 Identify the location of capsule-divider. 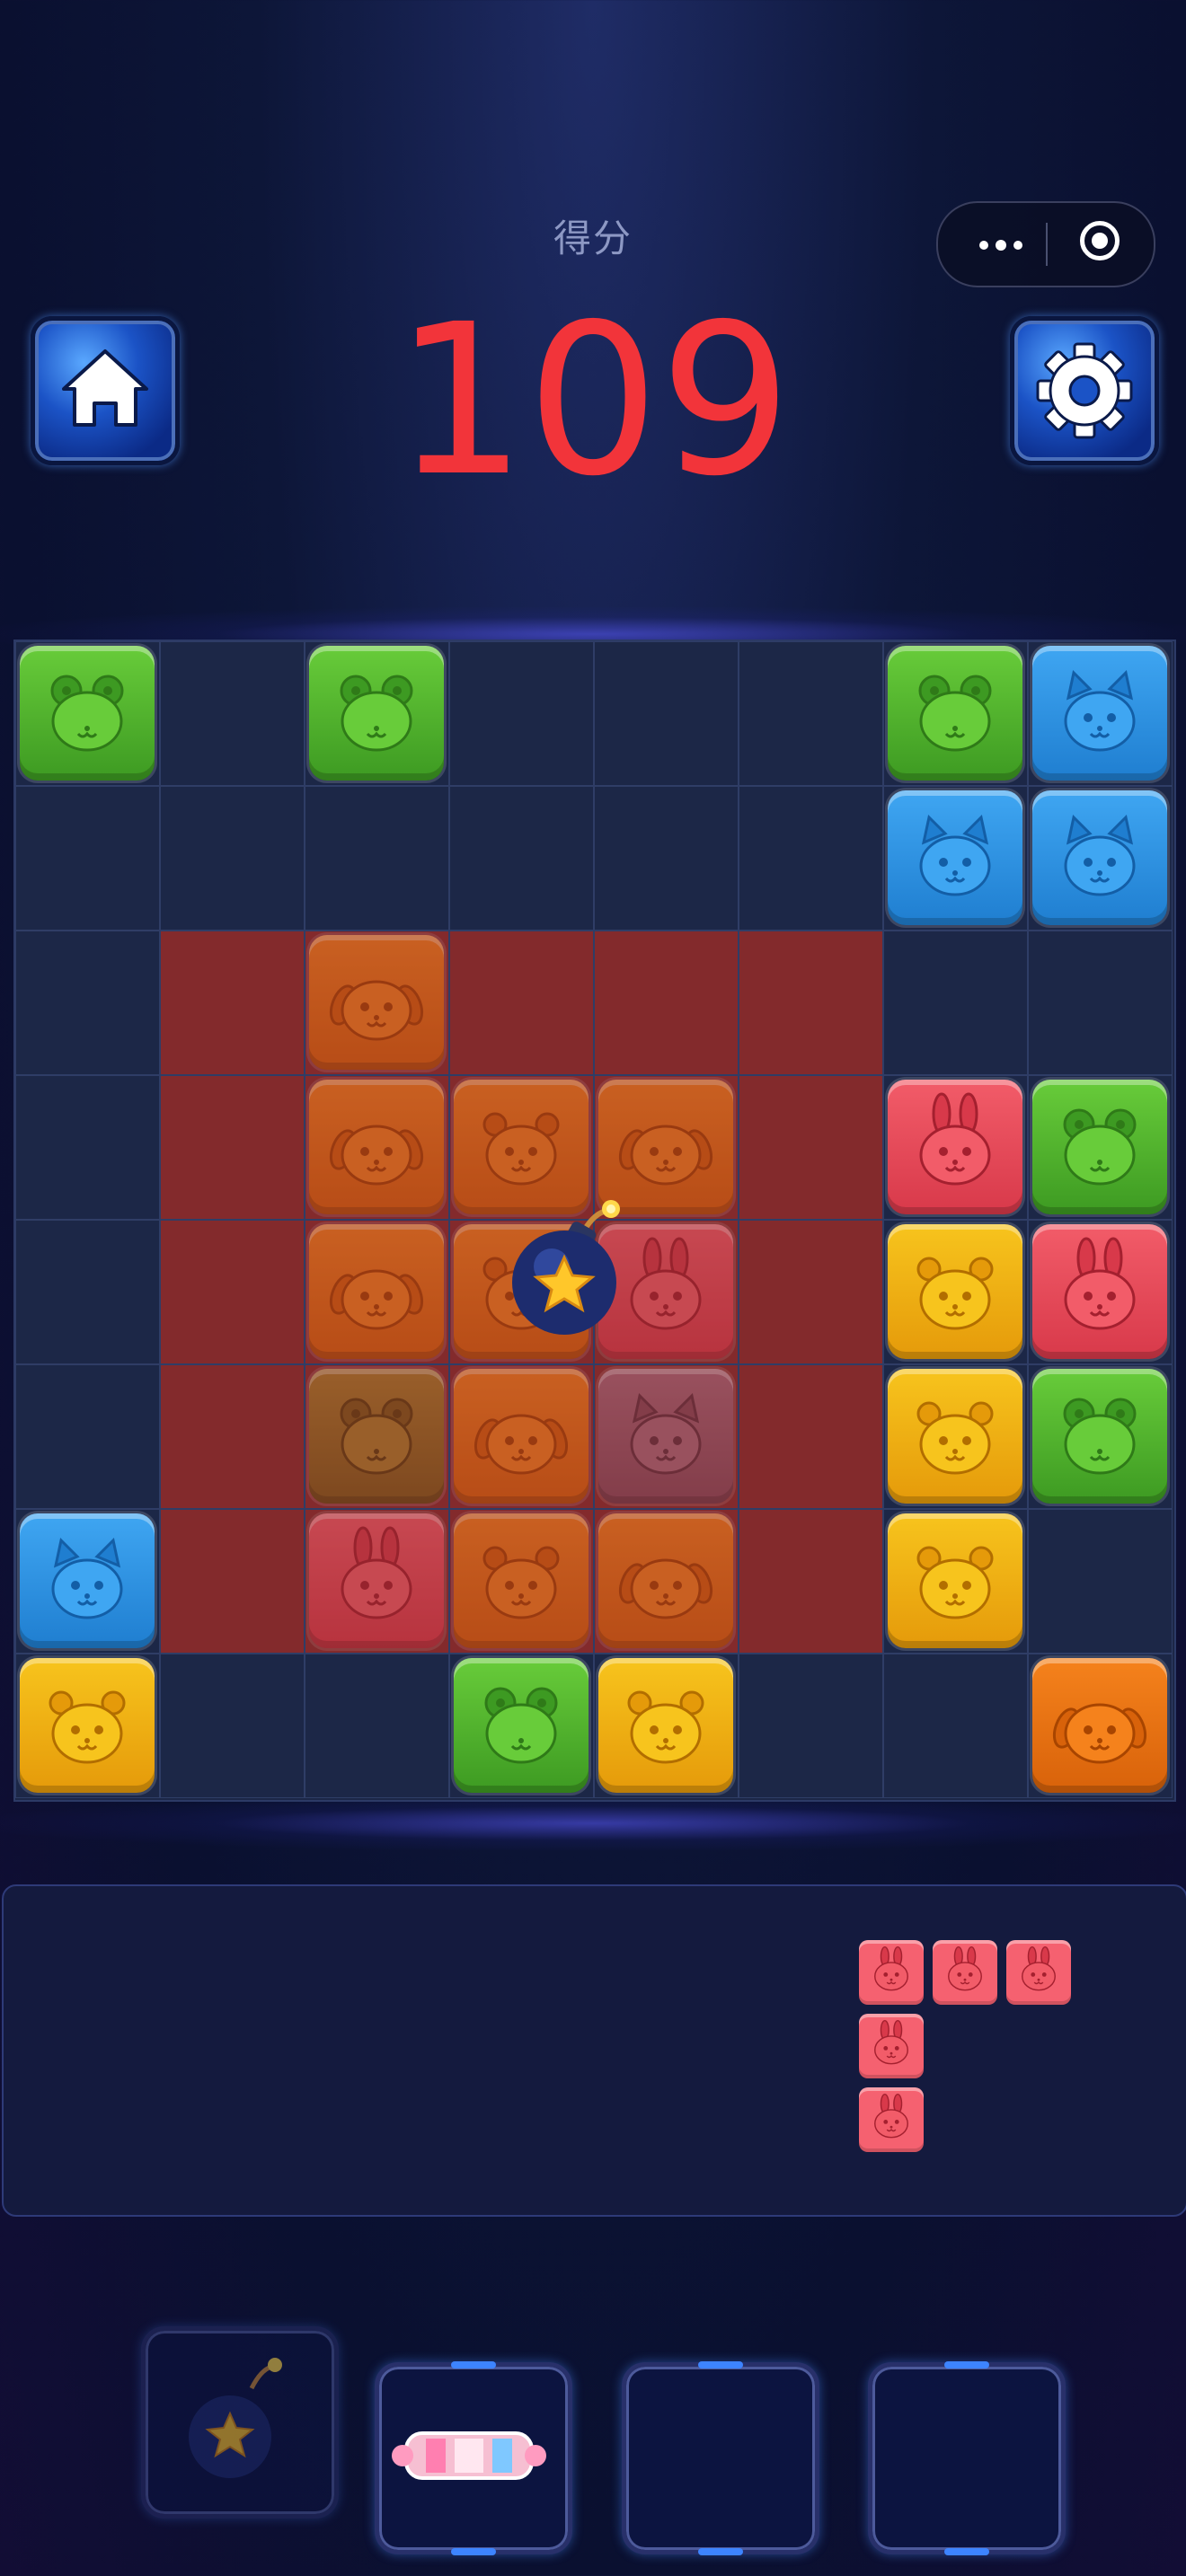
(1047, 244).